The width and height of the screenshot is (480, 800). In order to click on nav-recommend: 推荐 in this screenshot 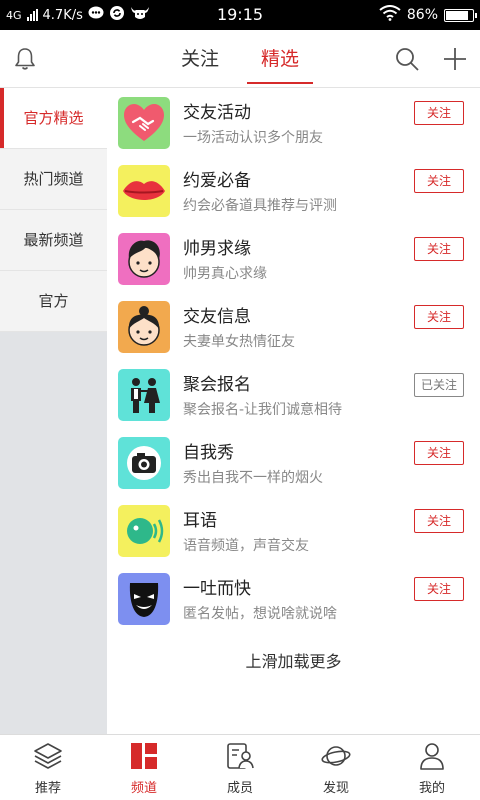, I will do `click(48, 767)`.